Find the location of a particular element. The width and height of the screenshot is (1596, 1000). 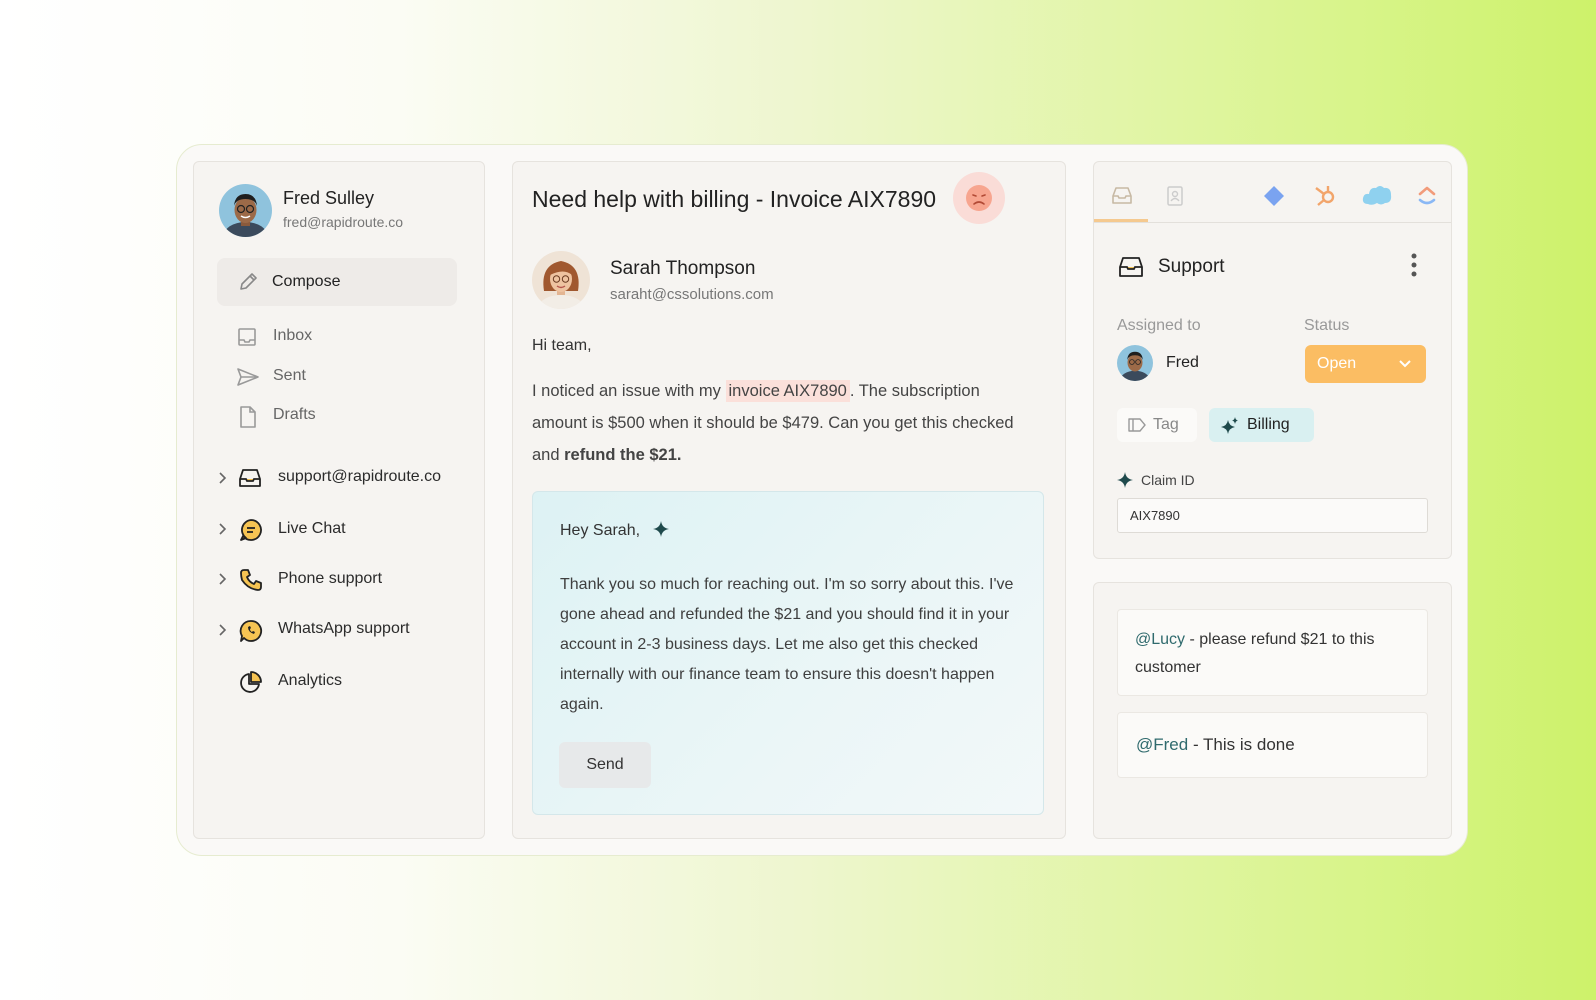

sidebar-item-live-chat: Live Chat is located at coordinates (343, 530).